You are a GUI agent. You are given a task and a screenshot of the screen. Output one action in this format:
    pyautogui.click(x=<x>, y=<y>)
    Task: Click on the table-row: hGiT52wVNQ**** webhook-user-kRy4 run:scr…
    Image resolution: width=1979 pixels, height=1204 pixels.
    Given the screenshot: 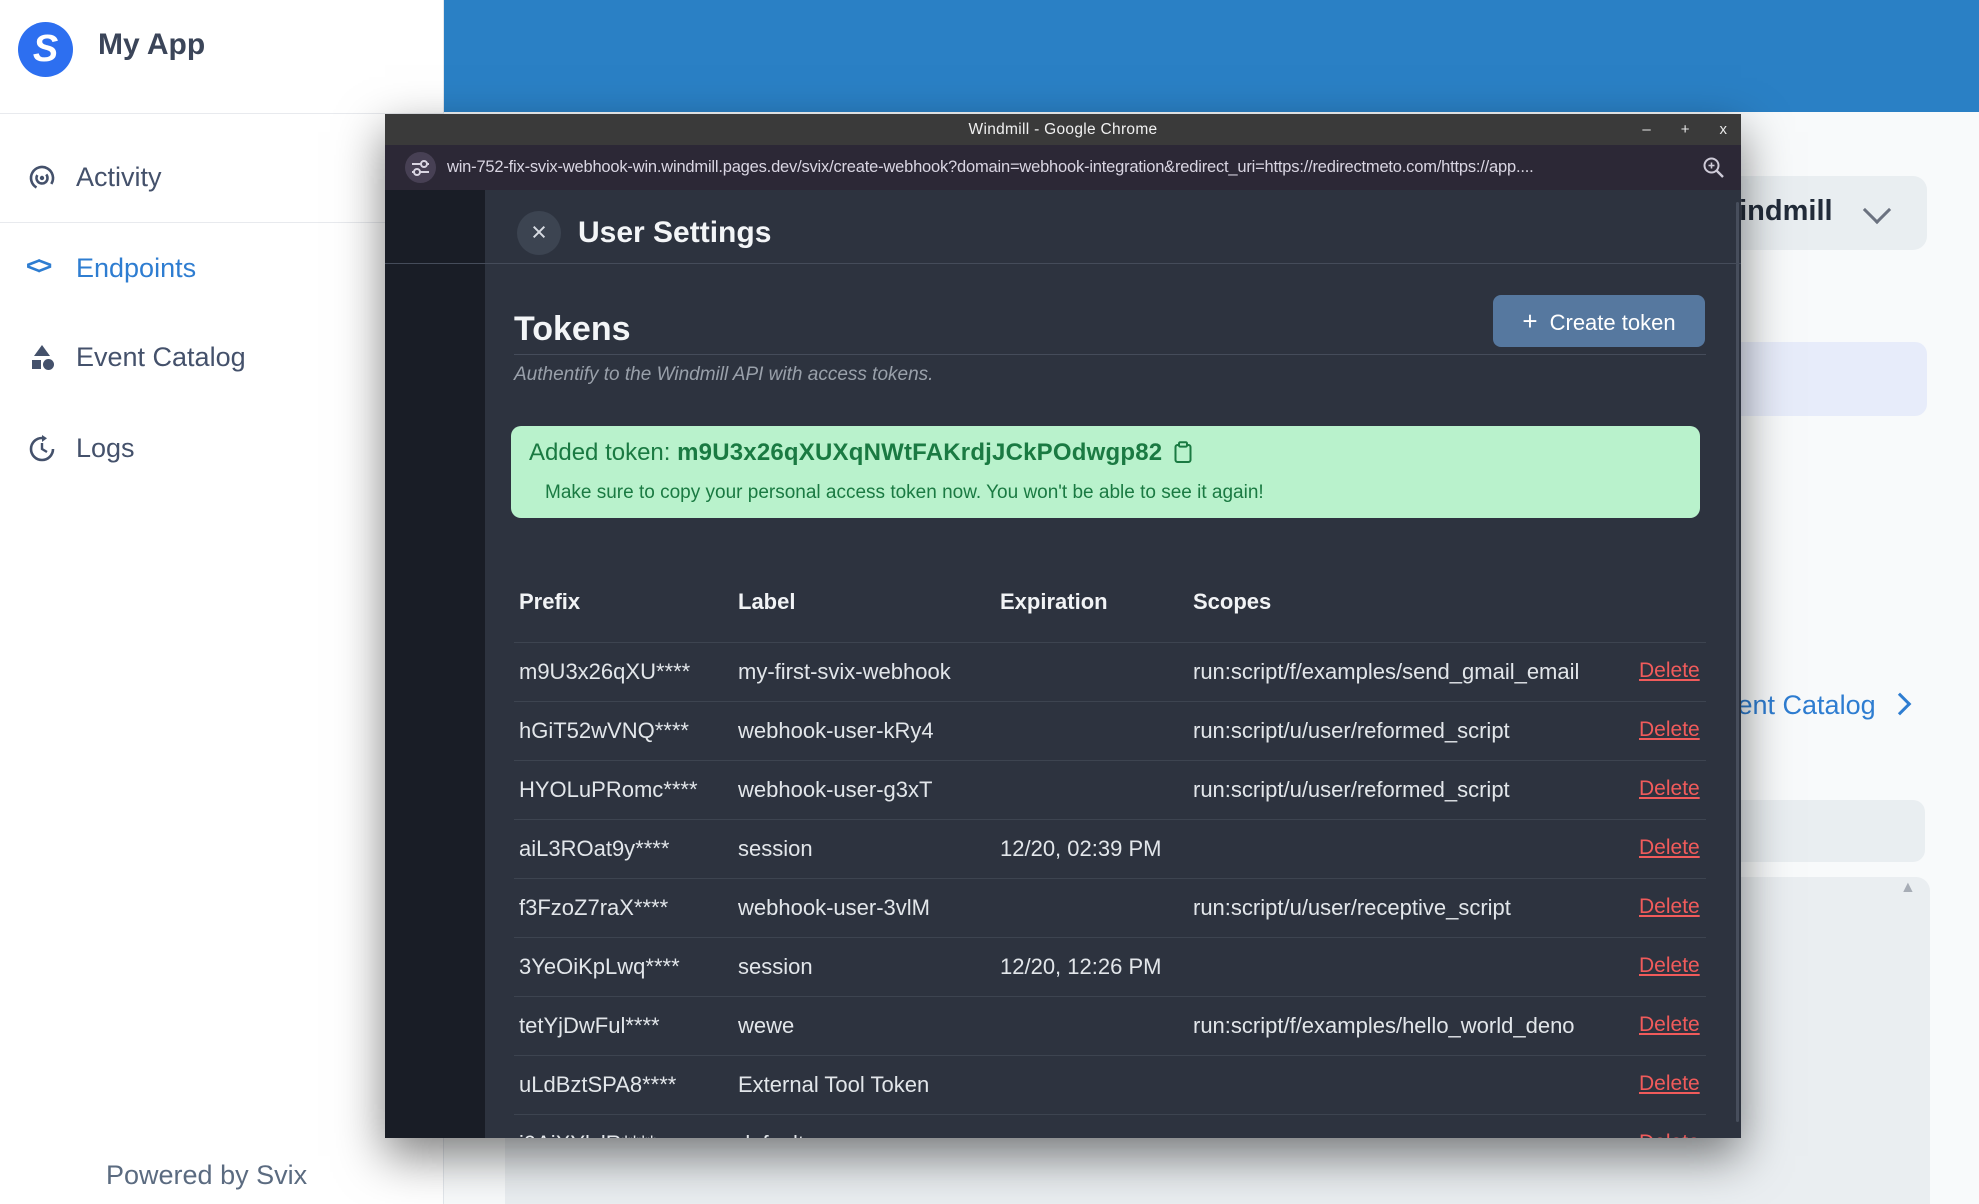 What is the action you would take?
    pyautogui.click(x=1110, y=731)
    